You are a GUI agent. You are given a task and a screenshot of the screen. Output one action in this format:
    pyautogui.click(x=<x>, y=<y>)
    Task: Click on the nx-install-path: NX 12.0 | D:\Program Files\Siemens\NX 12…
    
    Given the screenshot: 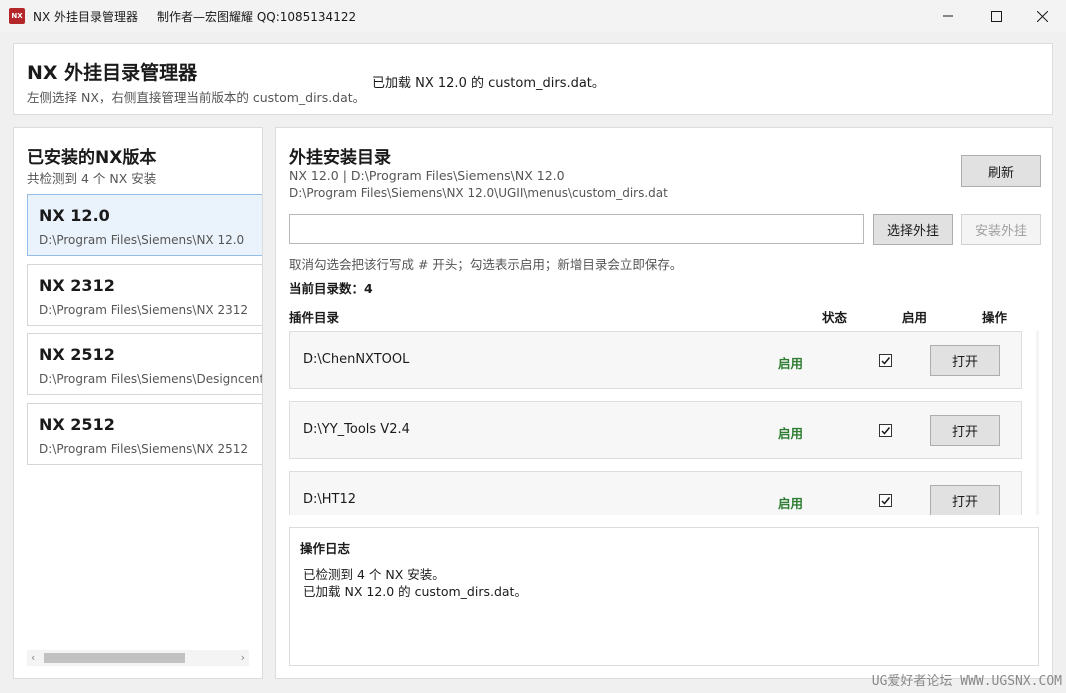 What is the action you would take?
    pyautogui.click(x=427, y=175)
    